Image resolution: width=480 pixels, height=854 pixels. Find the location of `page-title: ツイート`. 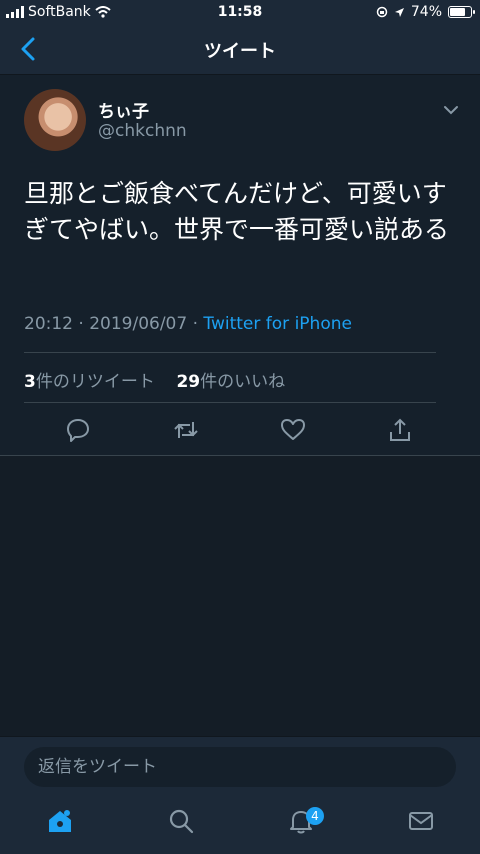

page-title: ツイート is located at coordinates (240, 51).